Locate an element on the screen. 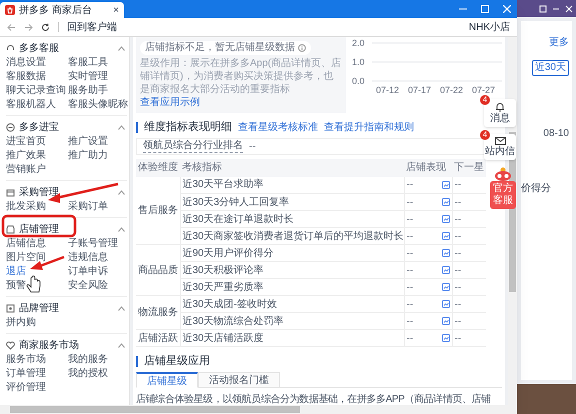 The height and width of the screenshot is (414, 576). sidebar-item: 店铺信息 is located at coordinates (37, 244).